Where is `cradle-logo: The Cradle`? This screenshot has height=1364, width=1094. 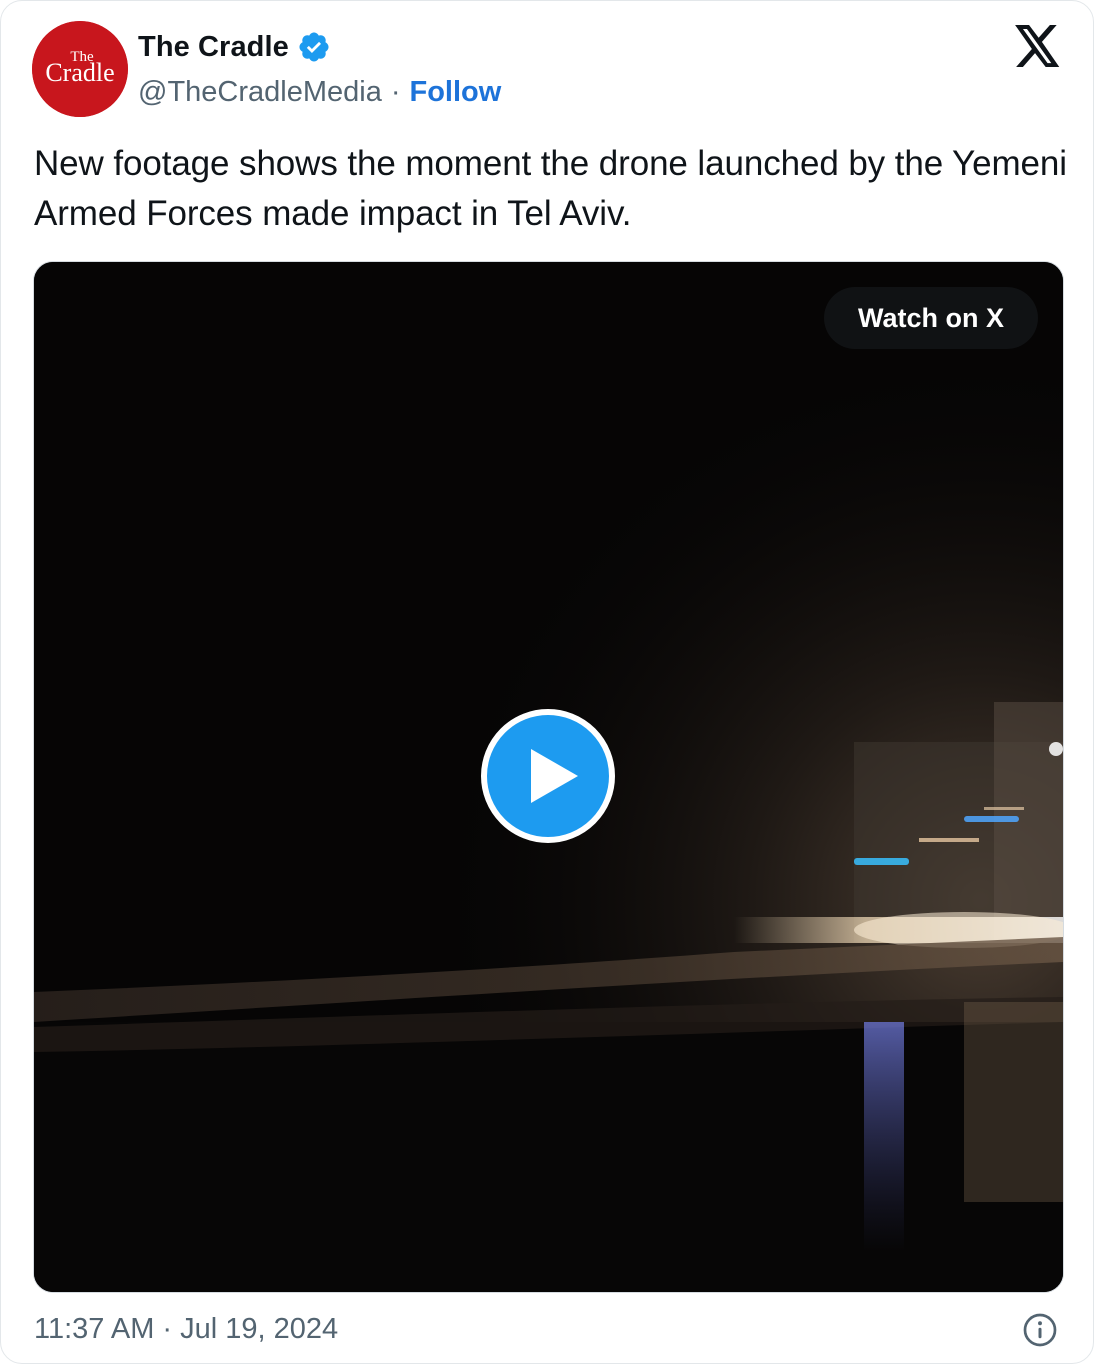
cradle-logo: The Cradle is located at coordinates (80, 69).